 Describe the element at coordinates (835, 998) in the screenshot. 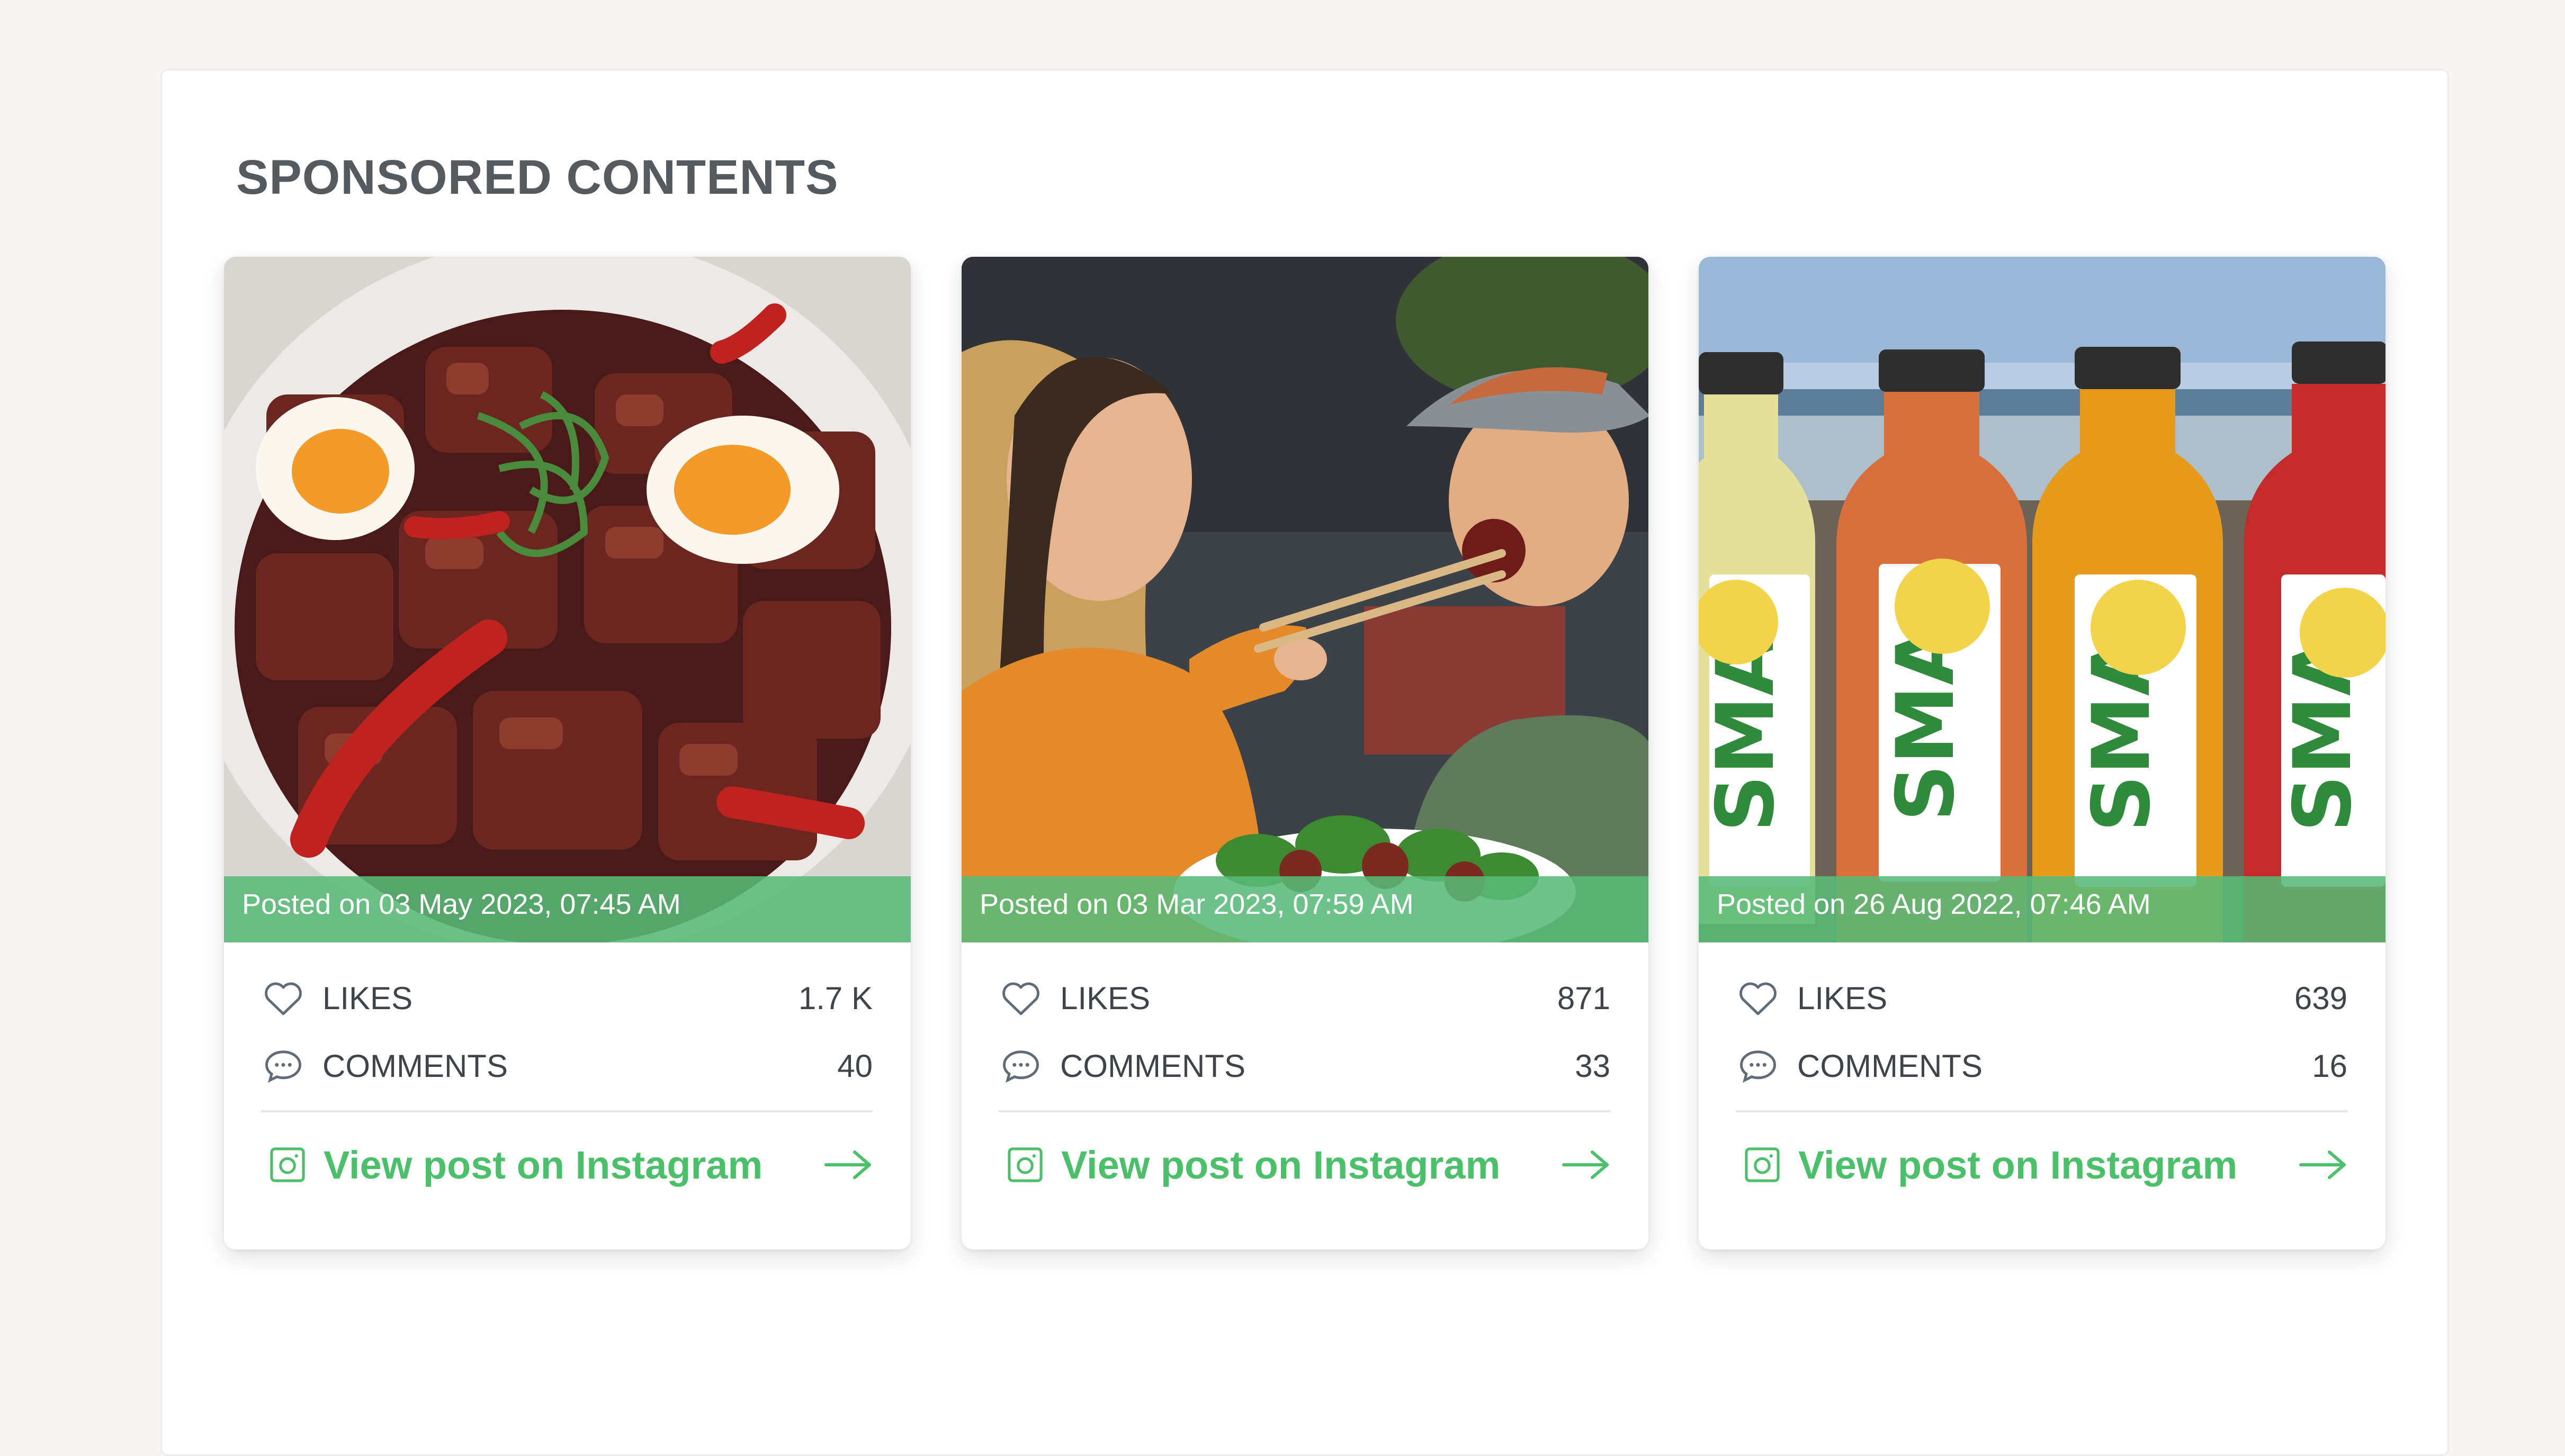

I see `likes-count: 1.7 K` at that location.